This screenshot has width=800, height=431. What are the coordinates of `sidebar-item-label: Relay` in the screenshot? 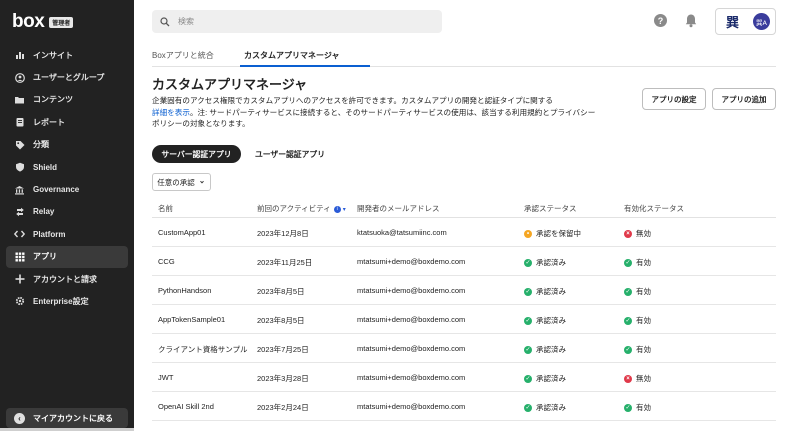 It's located at (44, 212).